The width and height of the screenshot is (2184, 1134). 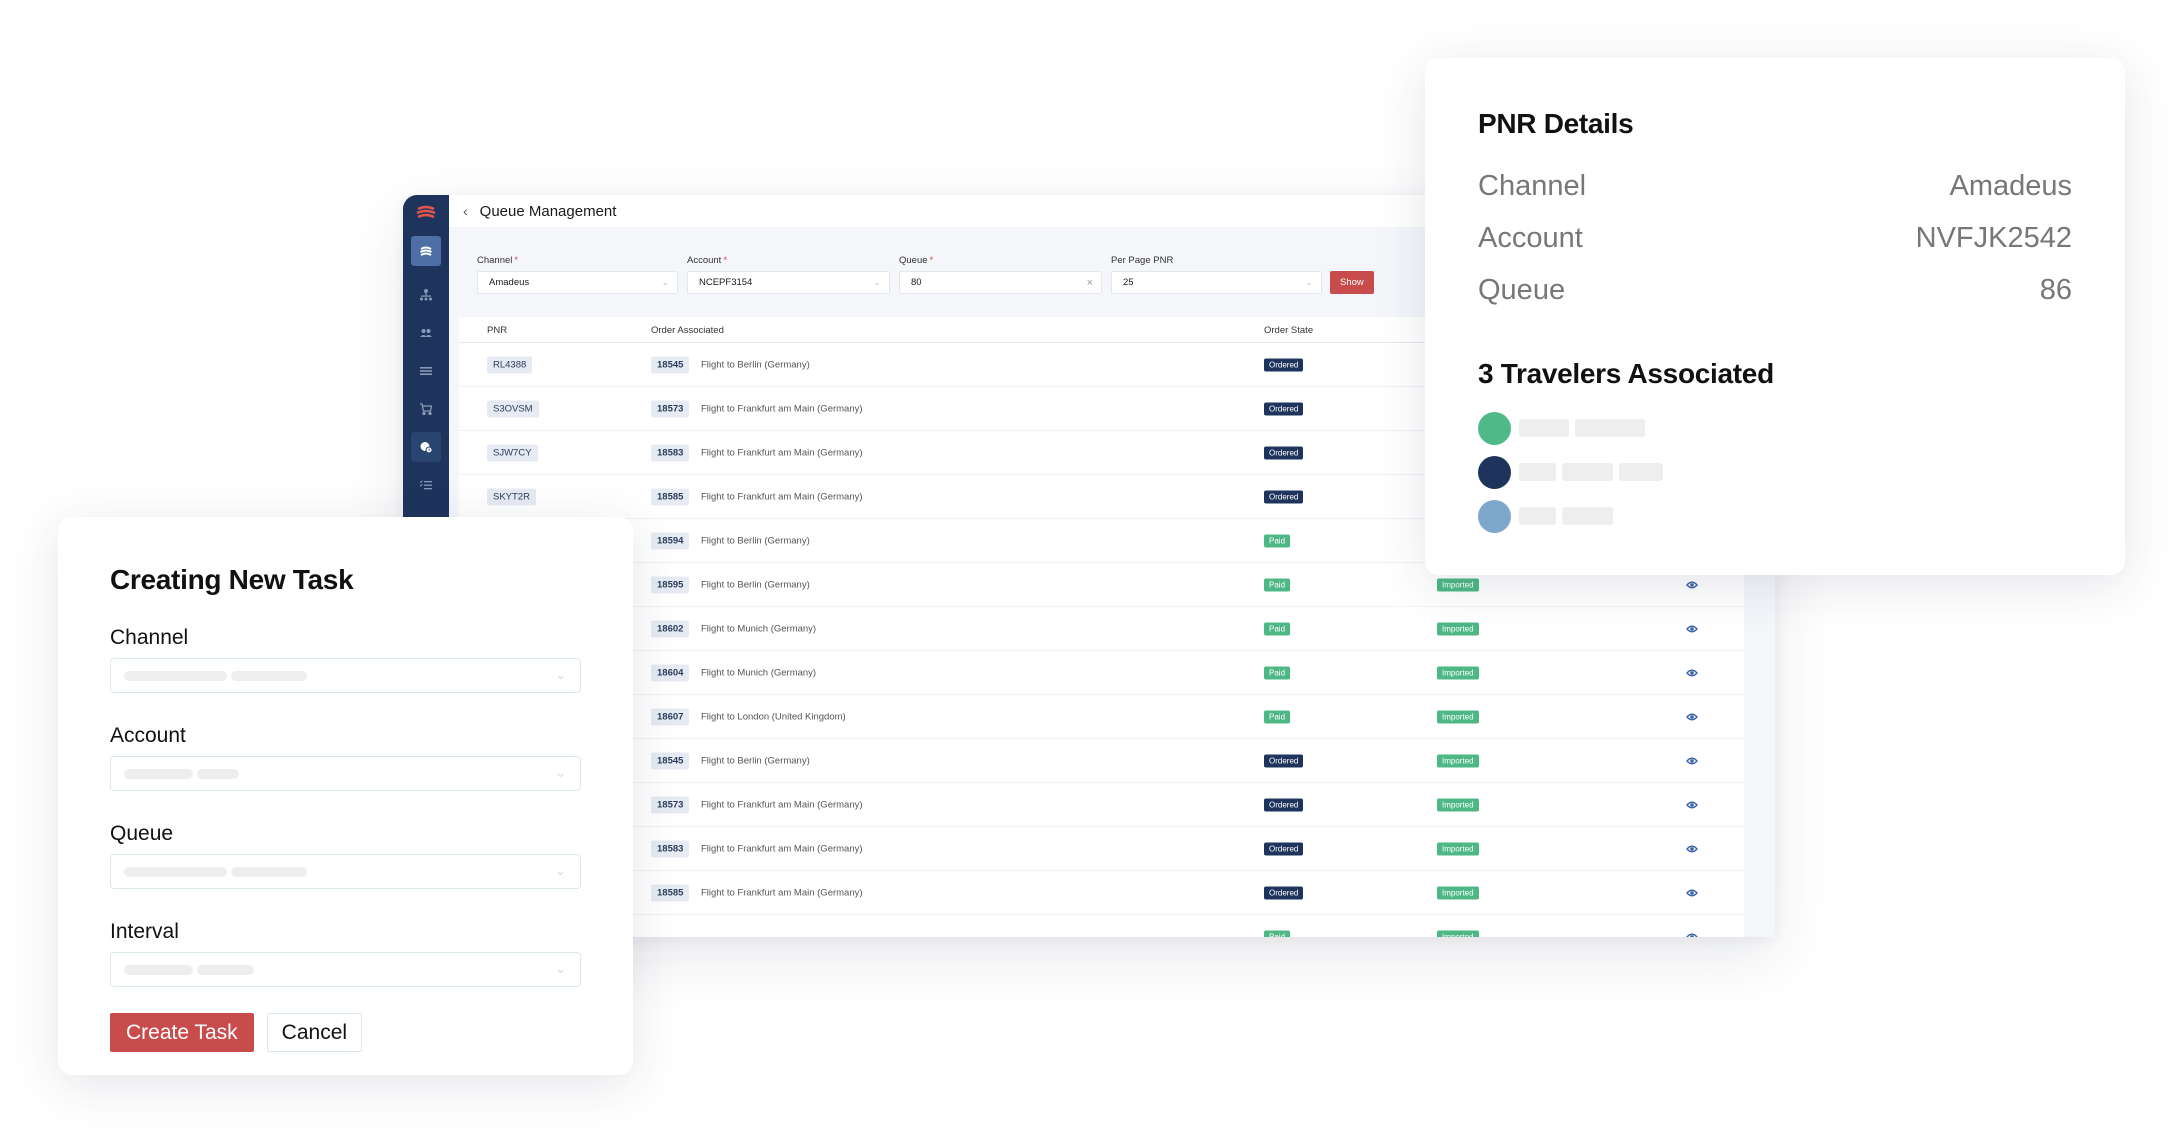 I want to click on column-header-pnr: PNR, so click(x=497, y=330).